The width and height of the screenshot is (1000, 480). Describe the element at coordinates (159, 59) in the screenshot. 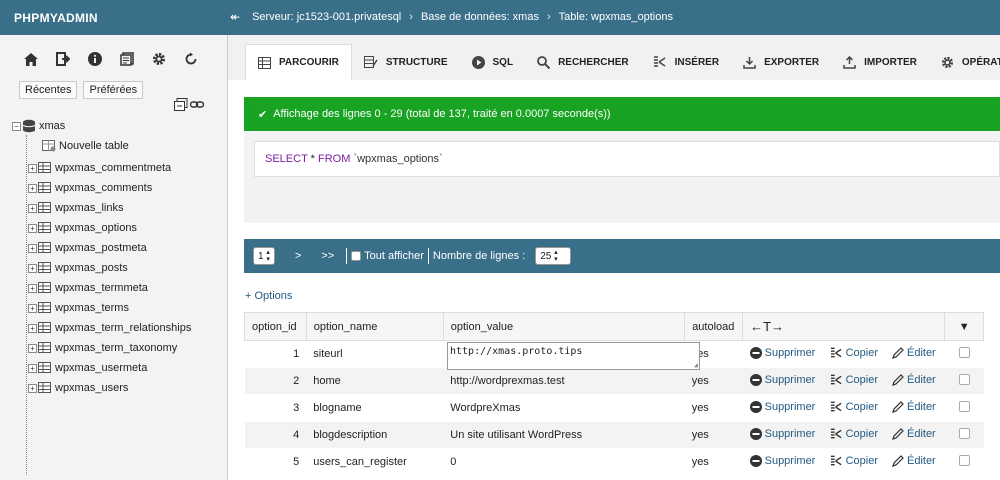

I see `settings-gear-icon` at that location.